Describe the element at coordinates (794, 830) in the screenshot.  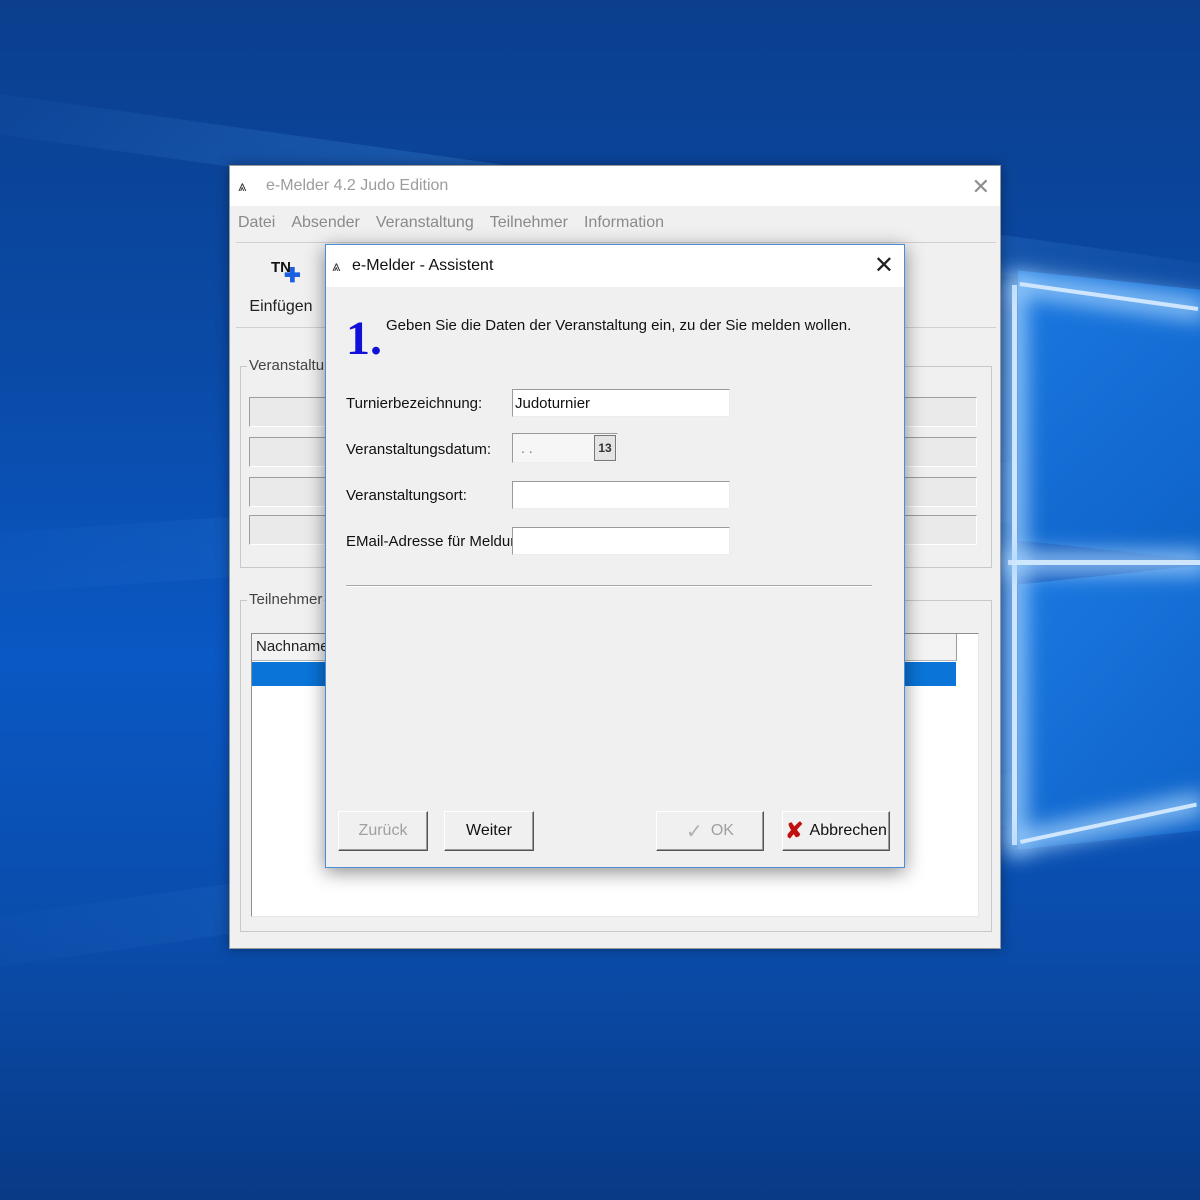
I see `cancel-x-icon: ✘` at that location.